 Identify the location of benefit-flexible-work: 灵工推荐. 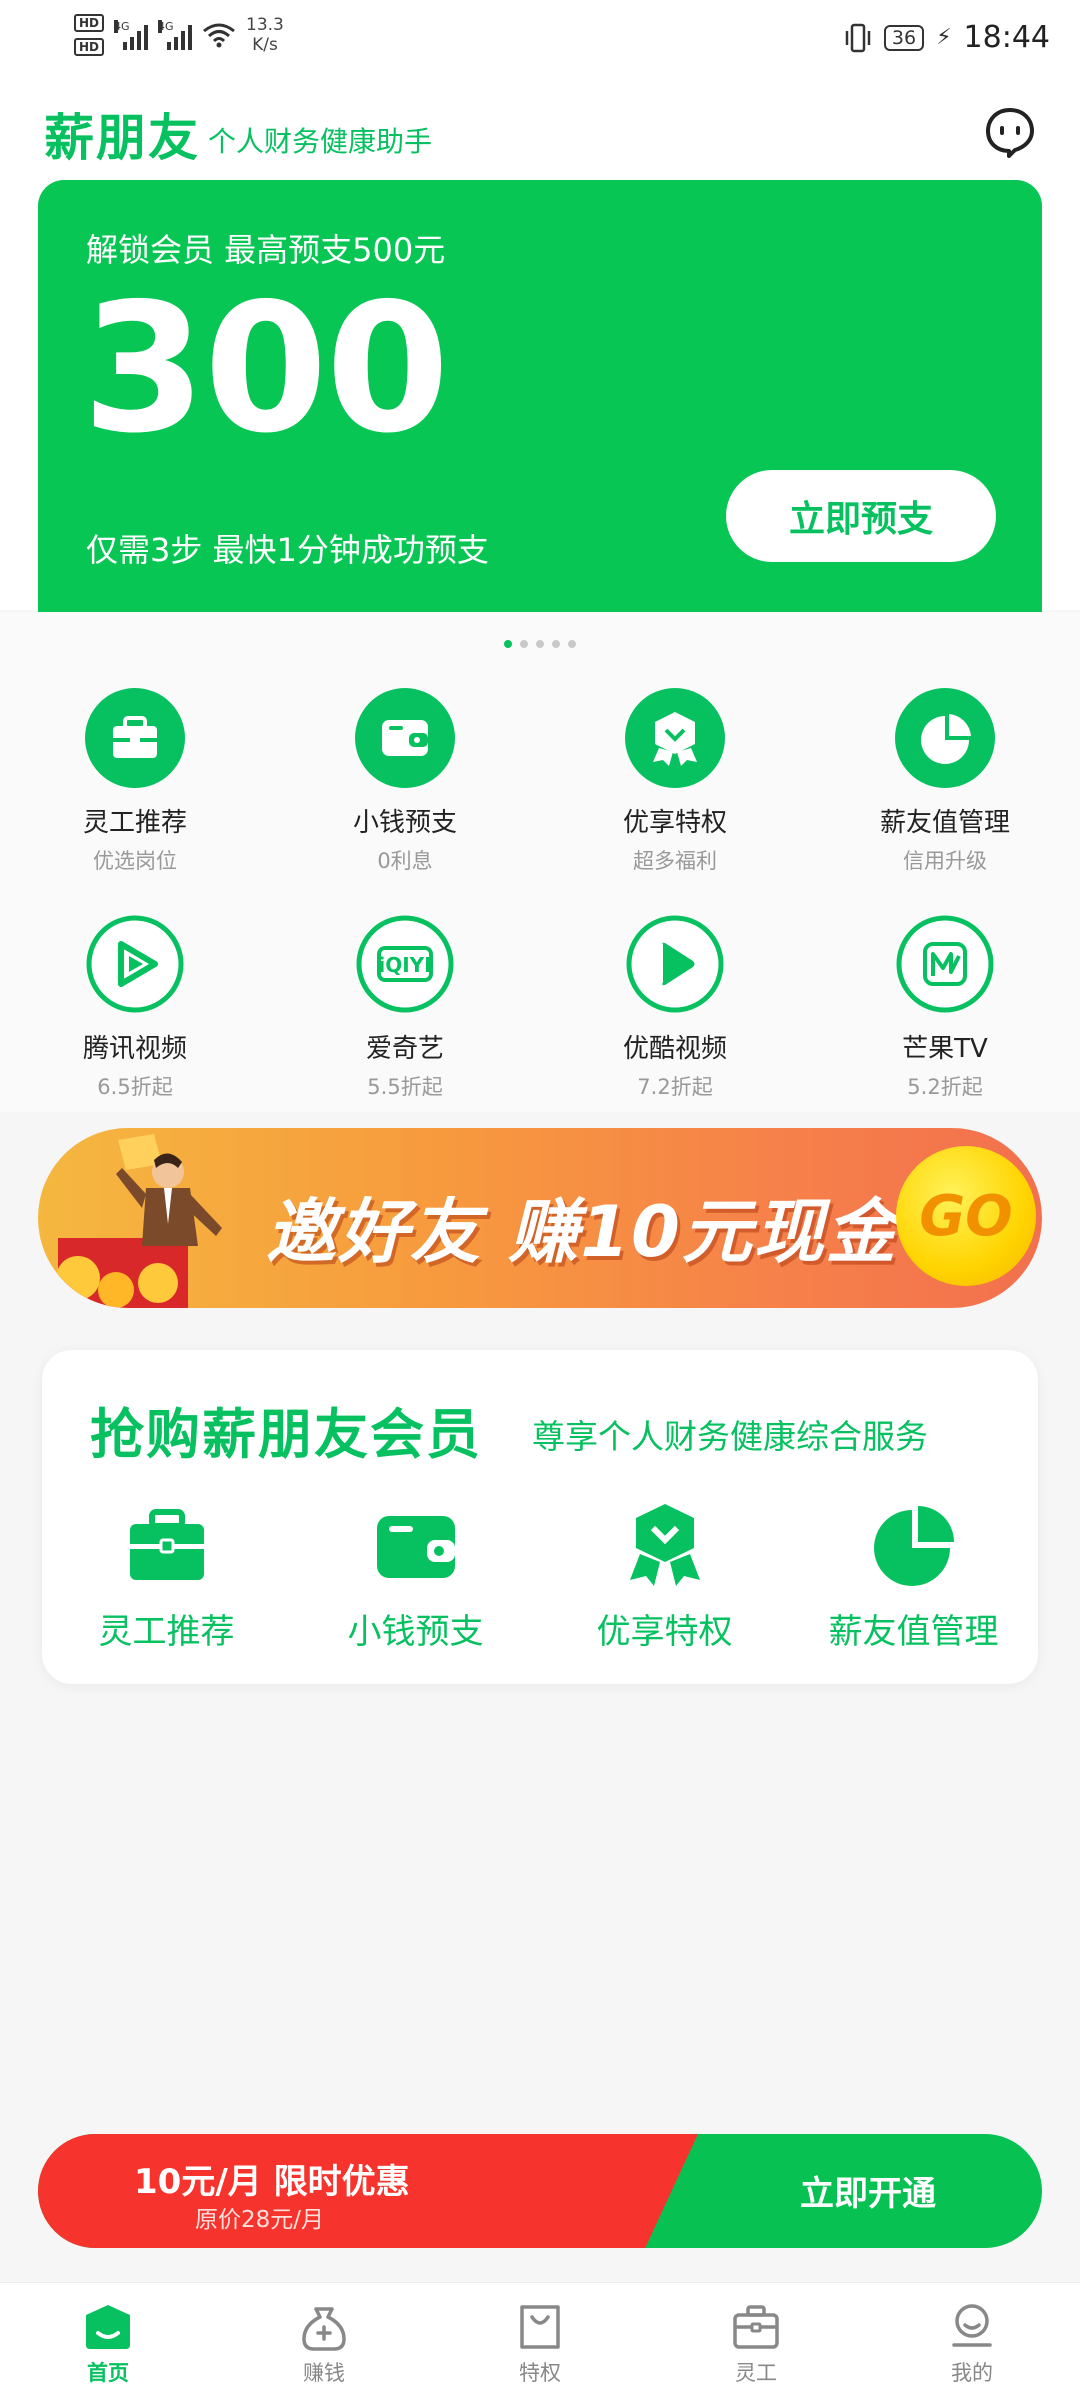
(166, 1576).